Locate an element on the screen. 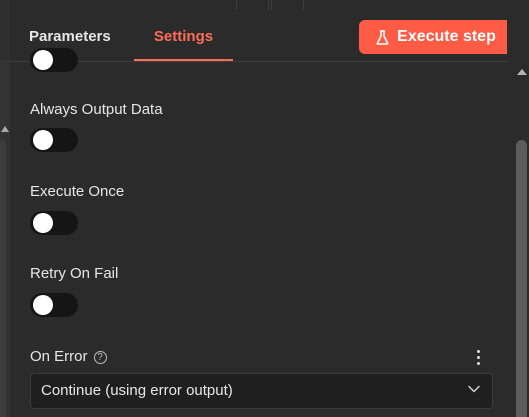  on-error-label: On Error? is located at coordinates (68, 356).